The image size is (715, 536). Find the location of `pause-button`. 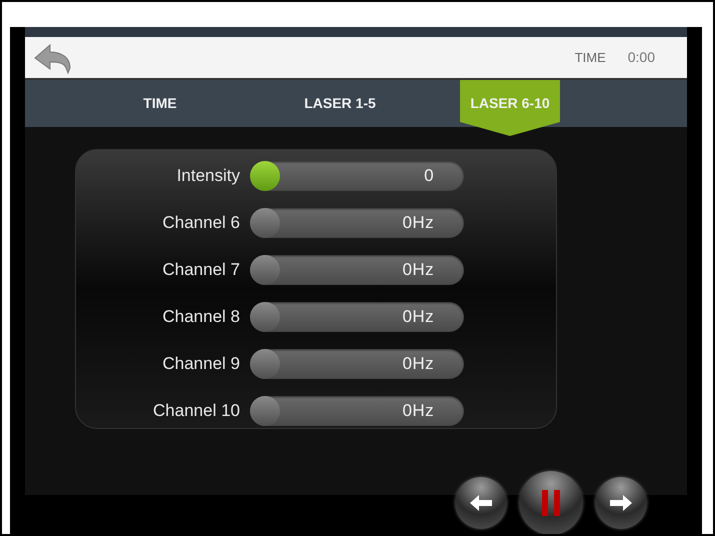

pause-button is located at coordinates (551, 502).